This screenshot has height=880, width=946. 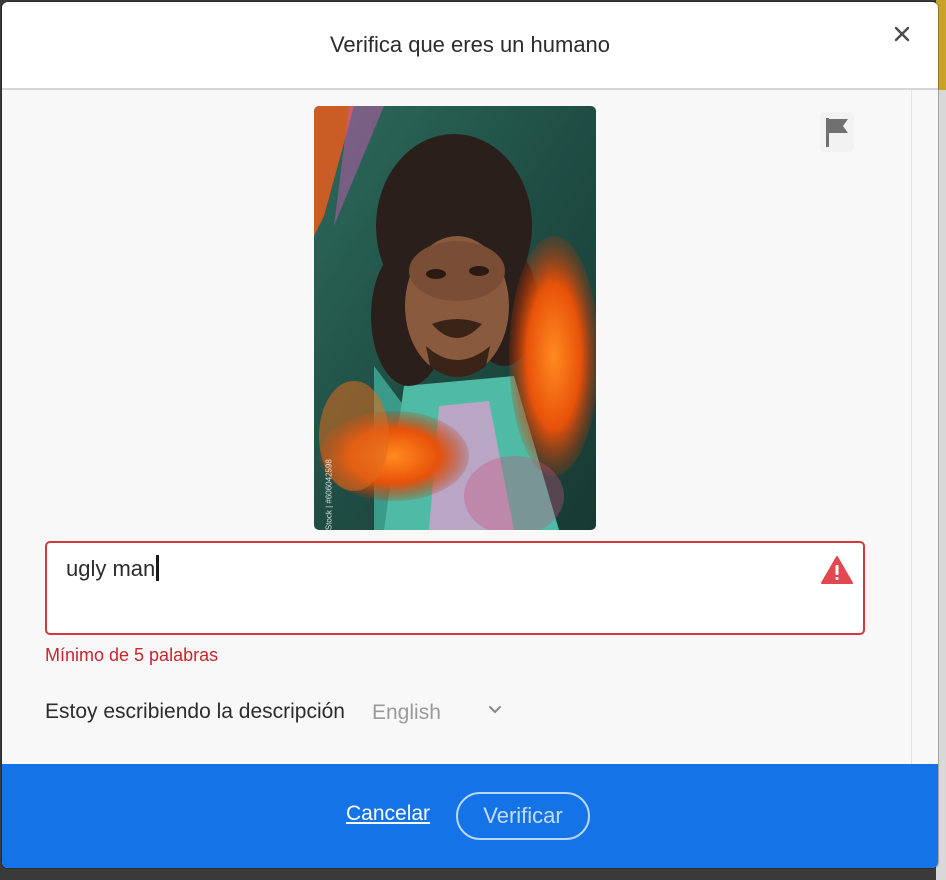 What do you see at coordinates (132, 655) in the screenshot?
I see `error-message: Mínimo de 5 palabras` at bounding box center [132, 655].